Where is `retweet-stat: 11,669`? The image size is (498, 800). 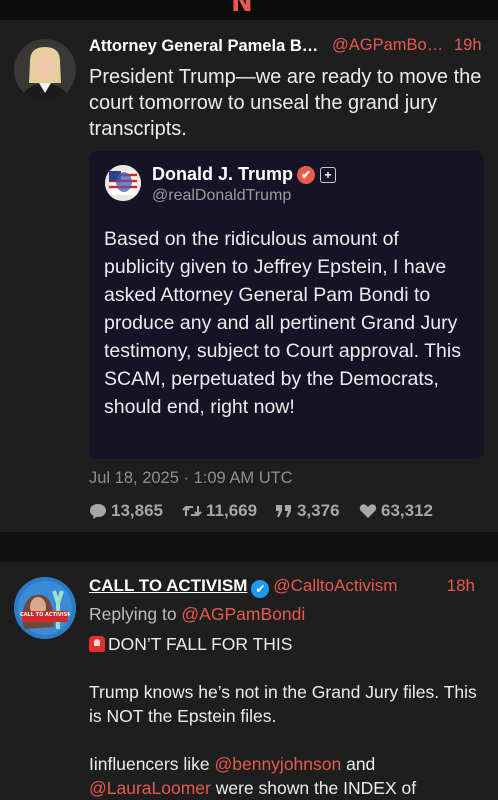
retweet-stat: 11,669 is located at coordinates (219, 511).